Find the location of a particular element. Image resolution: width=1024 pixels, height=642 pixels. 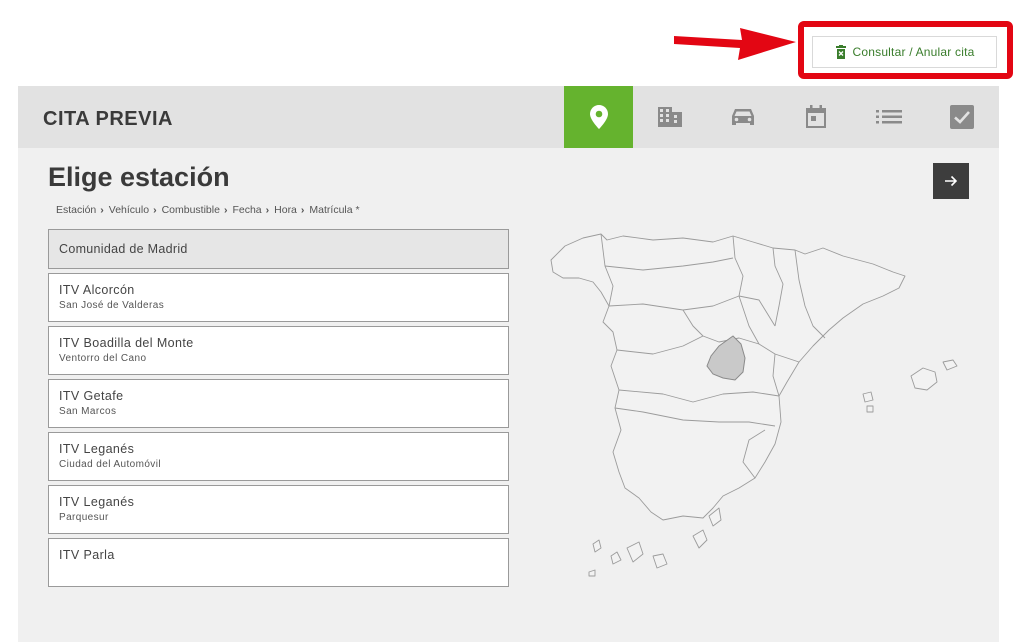

step-hora is located at coordinates (888, 117).